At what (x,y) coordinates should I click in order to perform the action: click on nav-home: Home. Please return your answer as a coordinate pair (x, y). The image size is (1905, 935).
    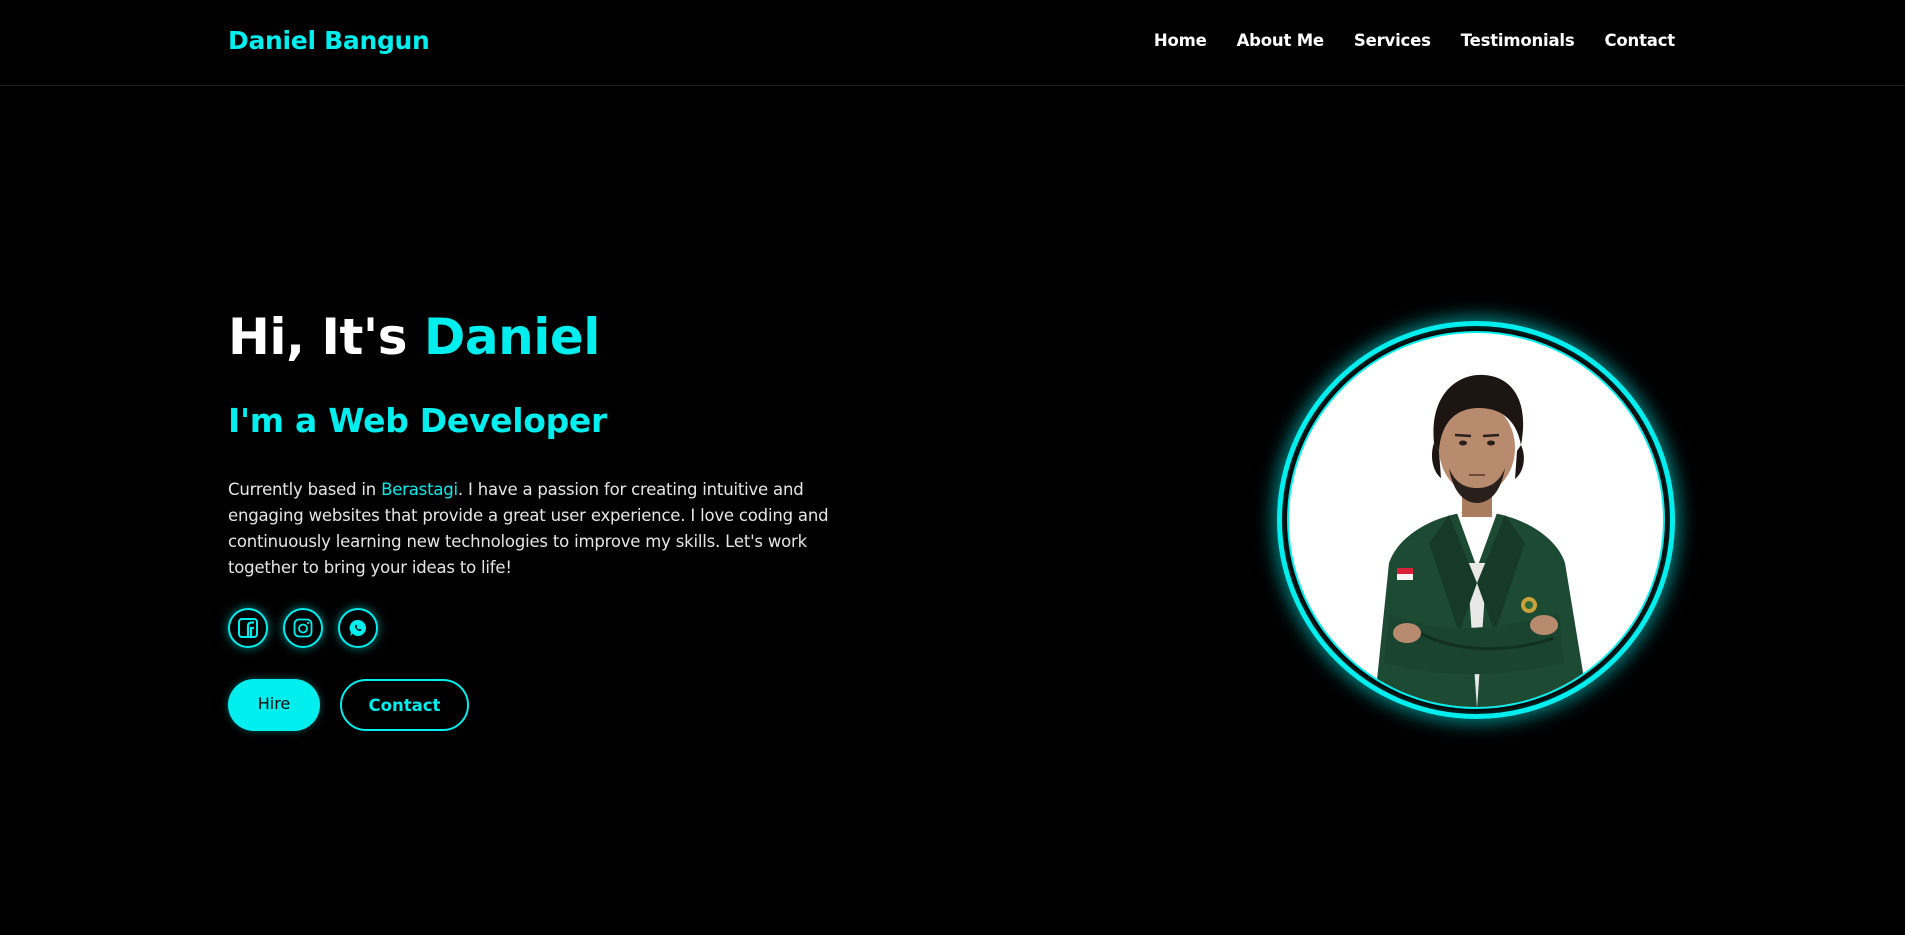
    Looking at the image, I should click on (1180, 40).